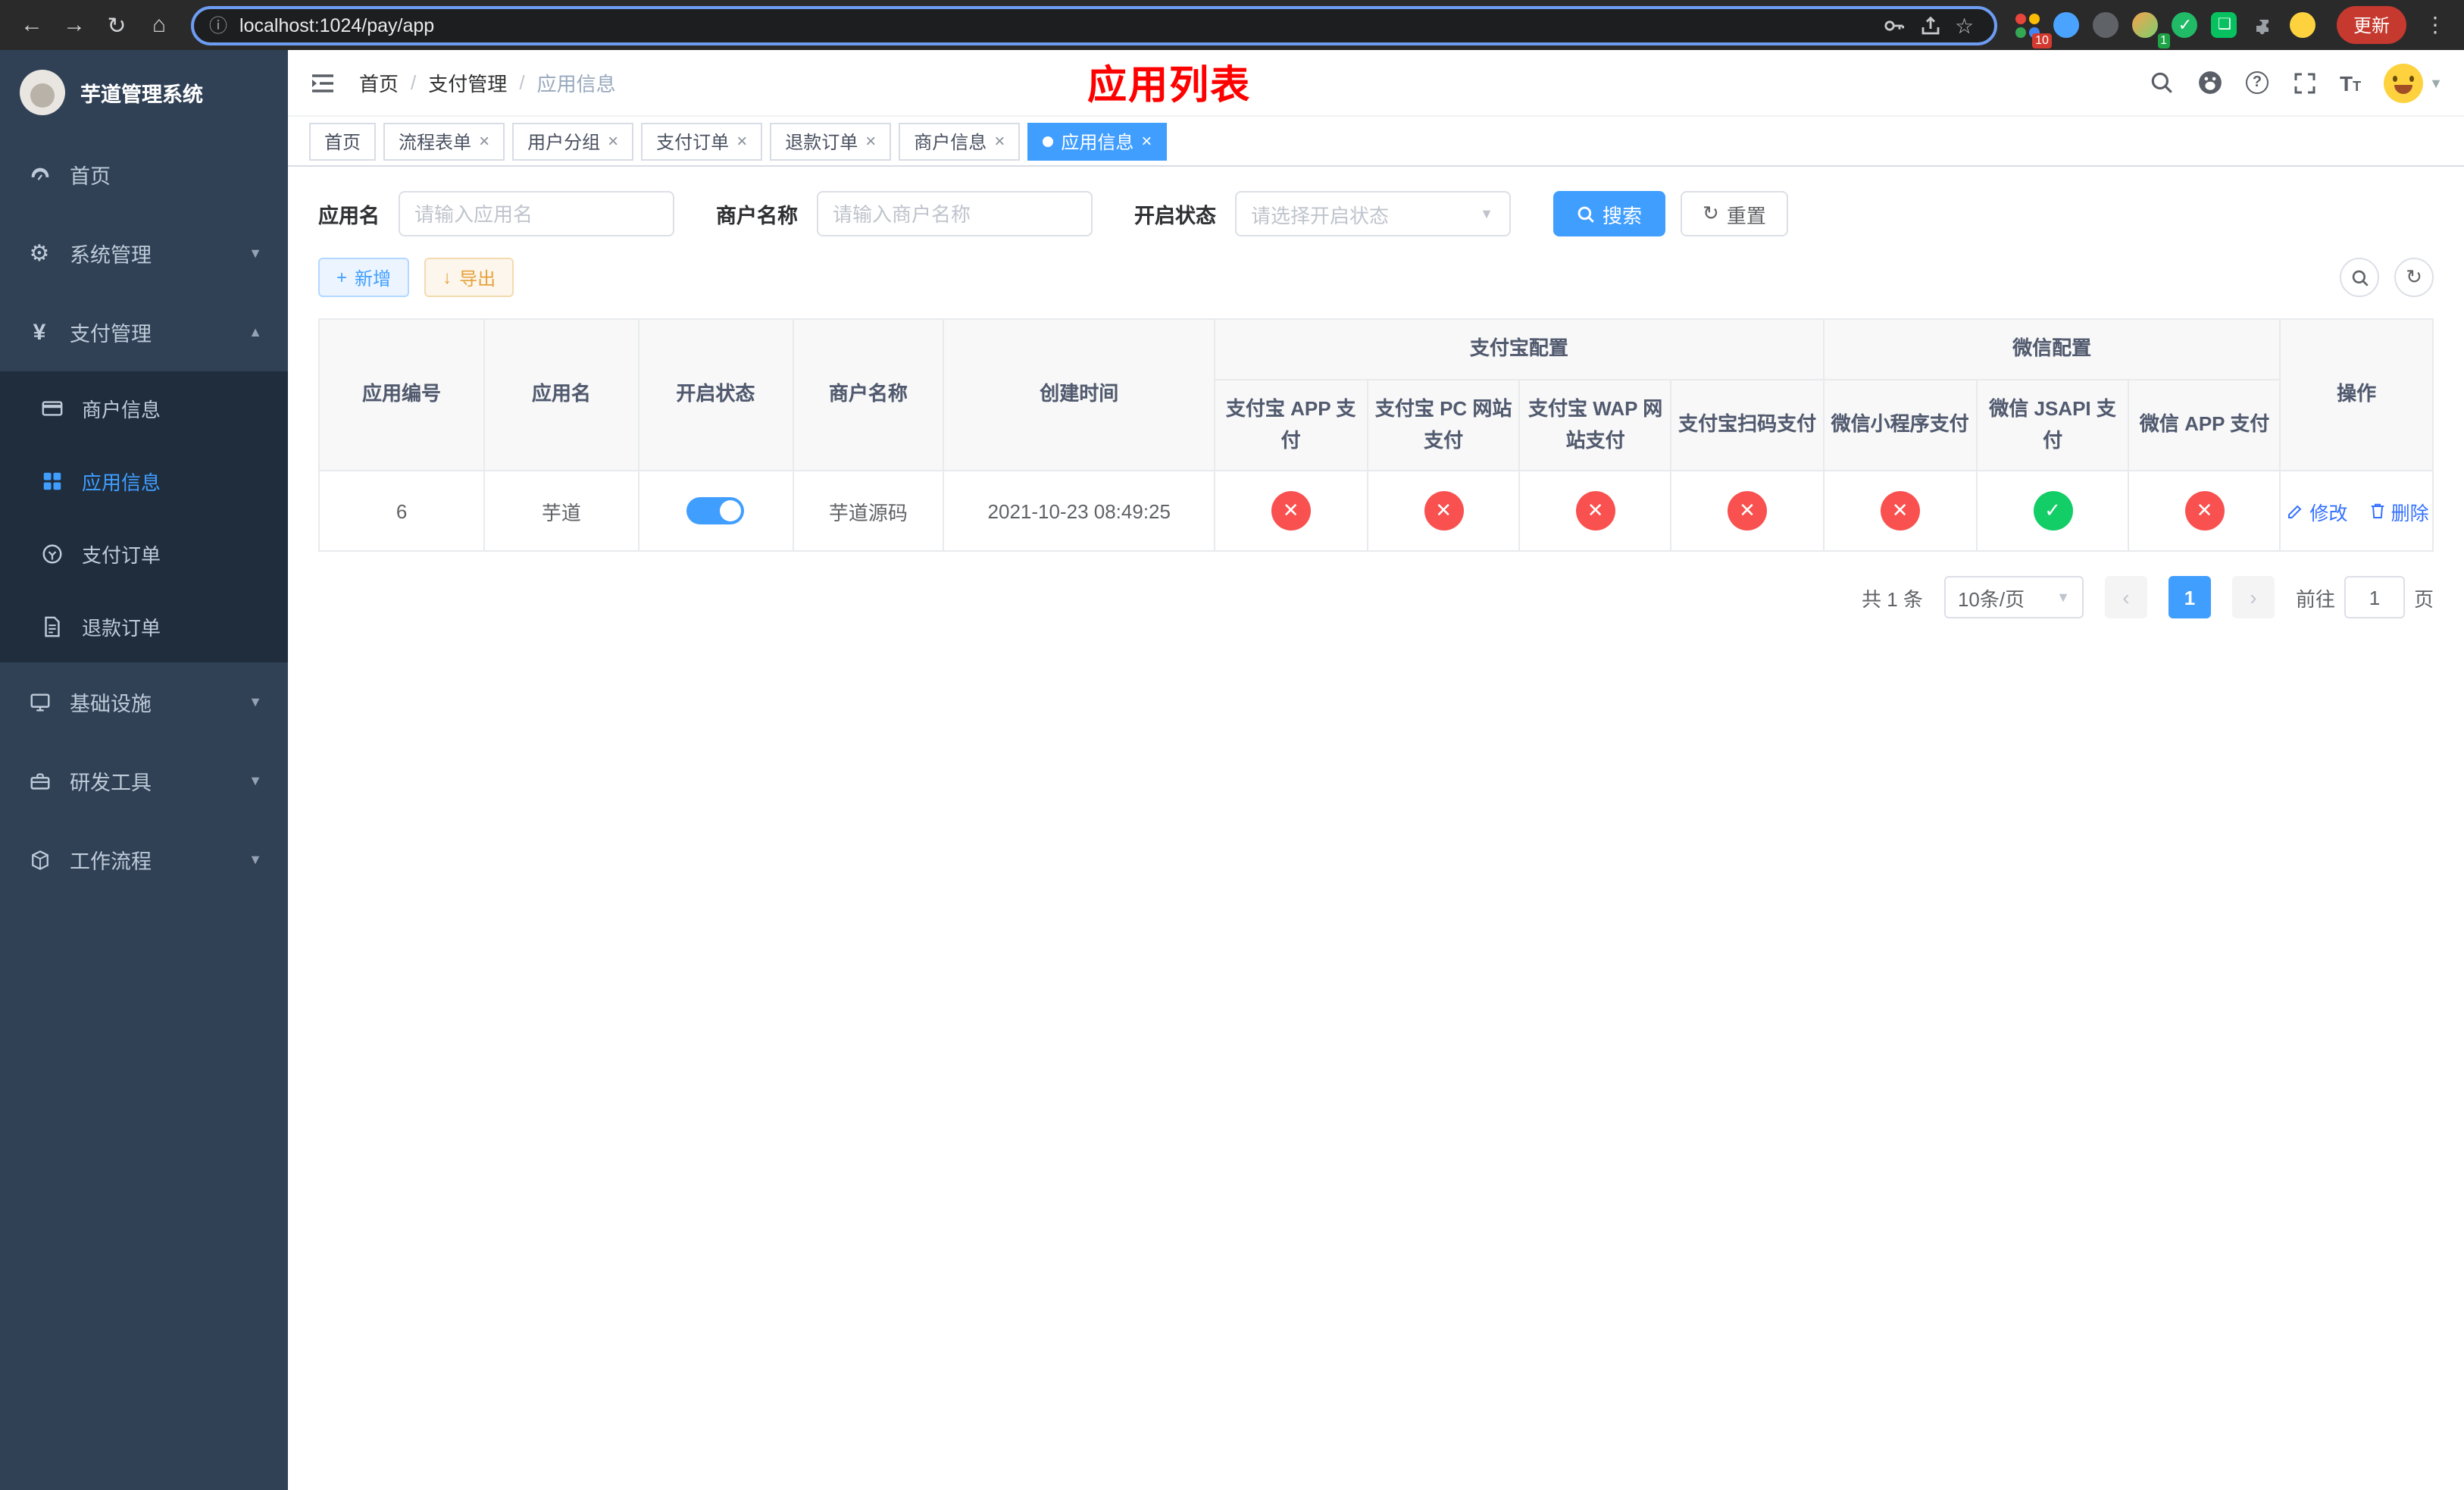 This screenshot has width=2464, height=1490. I want to click on goto-unit: 页, so click(2423, 599).